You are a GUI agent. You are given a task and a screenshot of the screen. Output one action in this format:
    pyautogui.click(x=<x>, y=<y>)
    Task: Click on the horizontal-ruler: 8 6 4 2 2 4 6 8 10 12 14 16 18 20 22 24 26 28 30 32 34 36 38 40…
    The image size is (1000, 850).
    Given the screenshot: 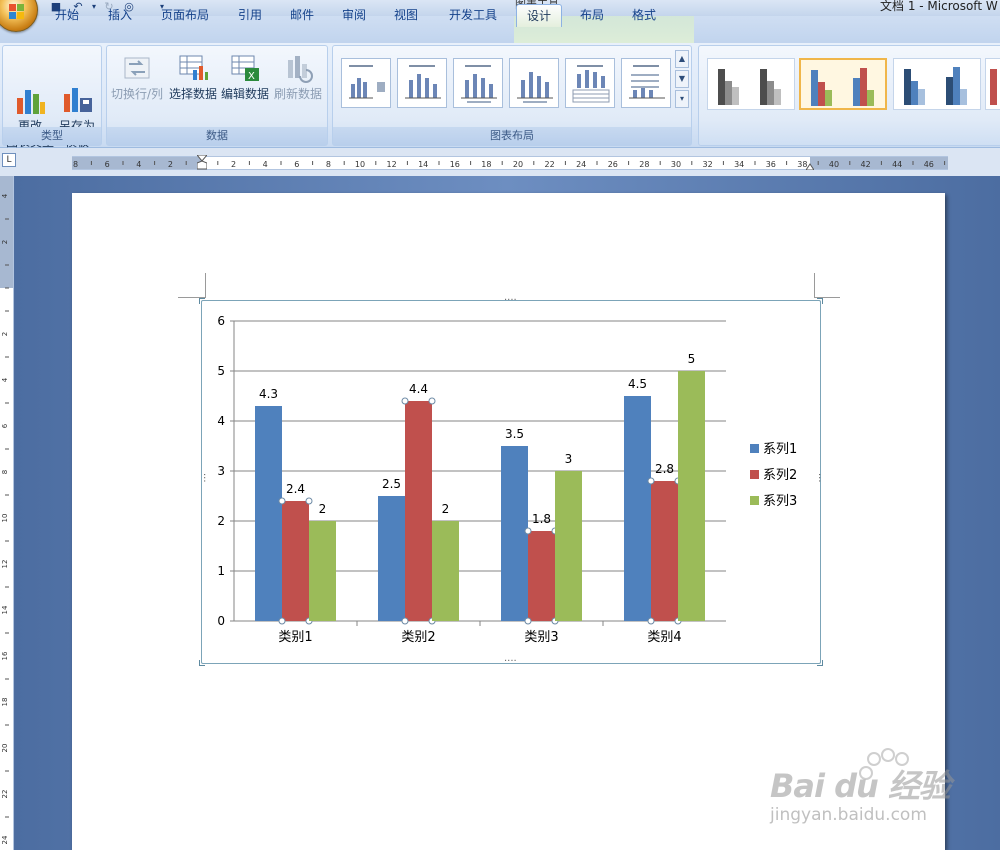 What is the action you would take?
    pyautogui.click(x=510, y=162)
    